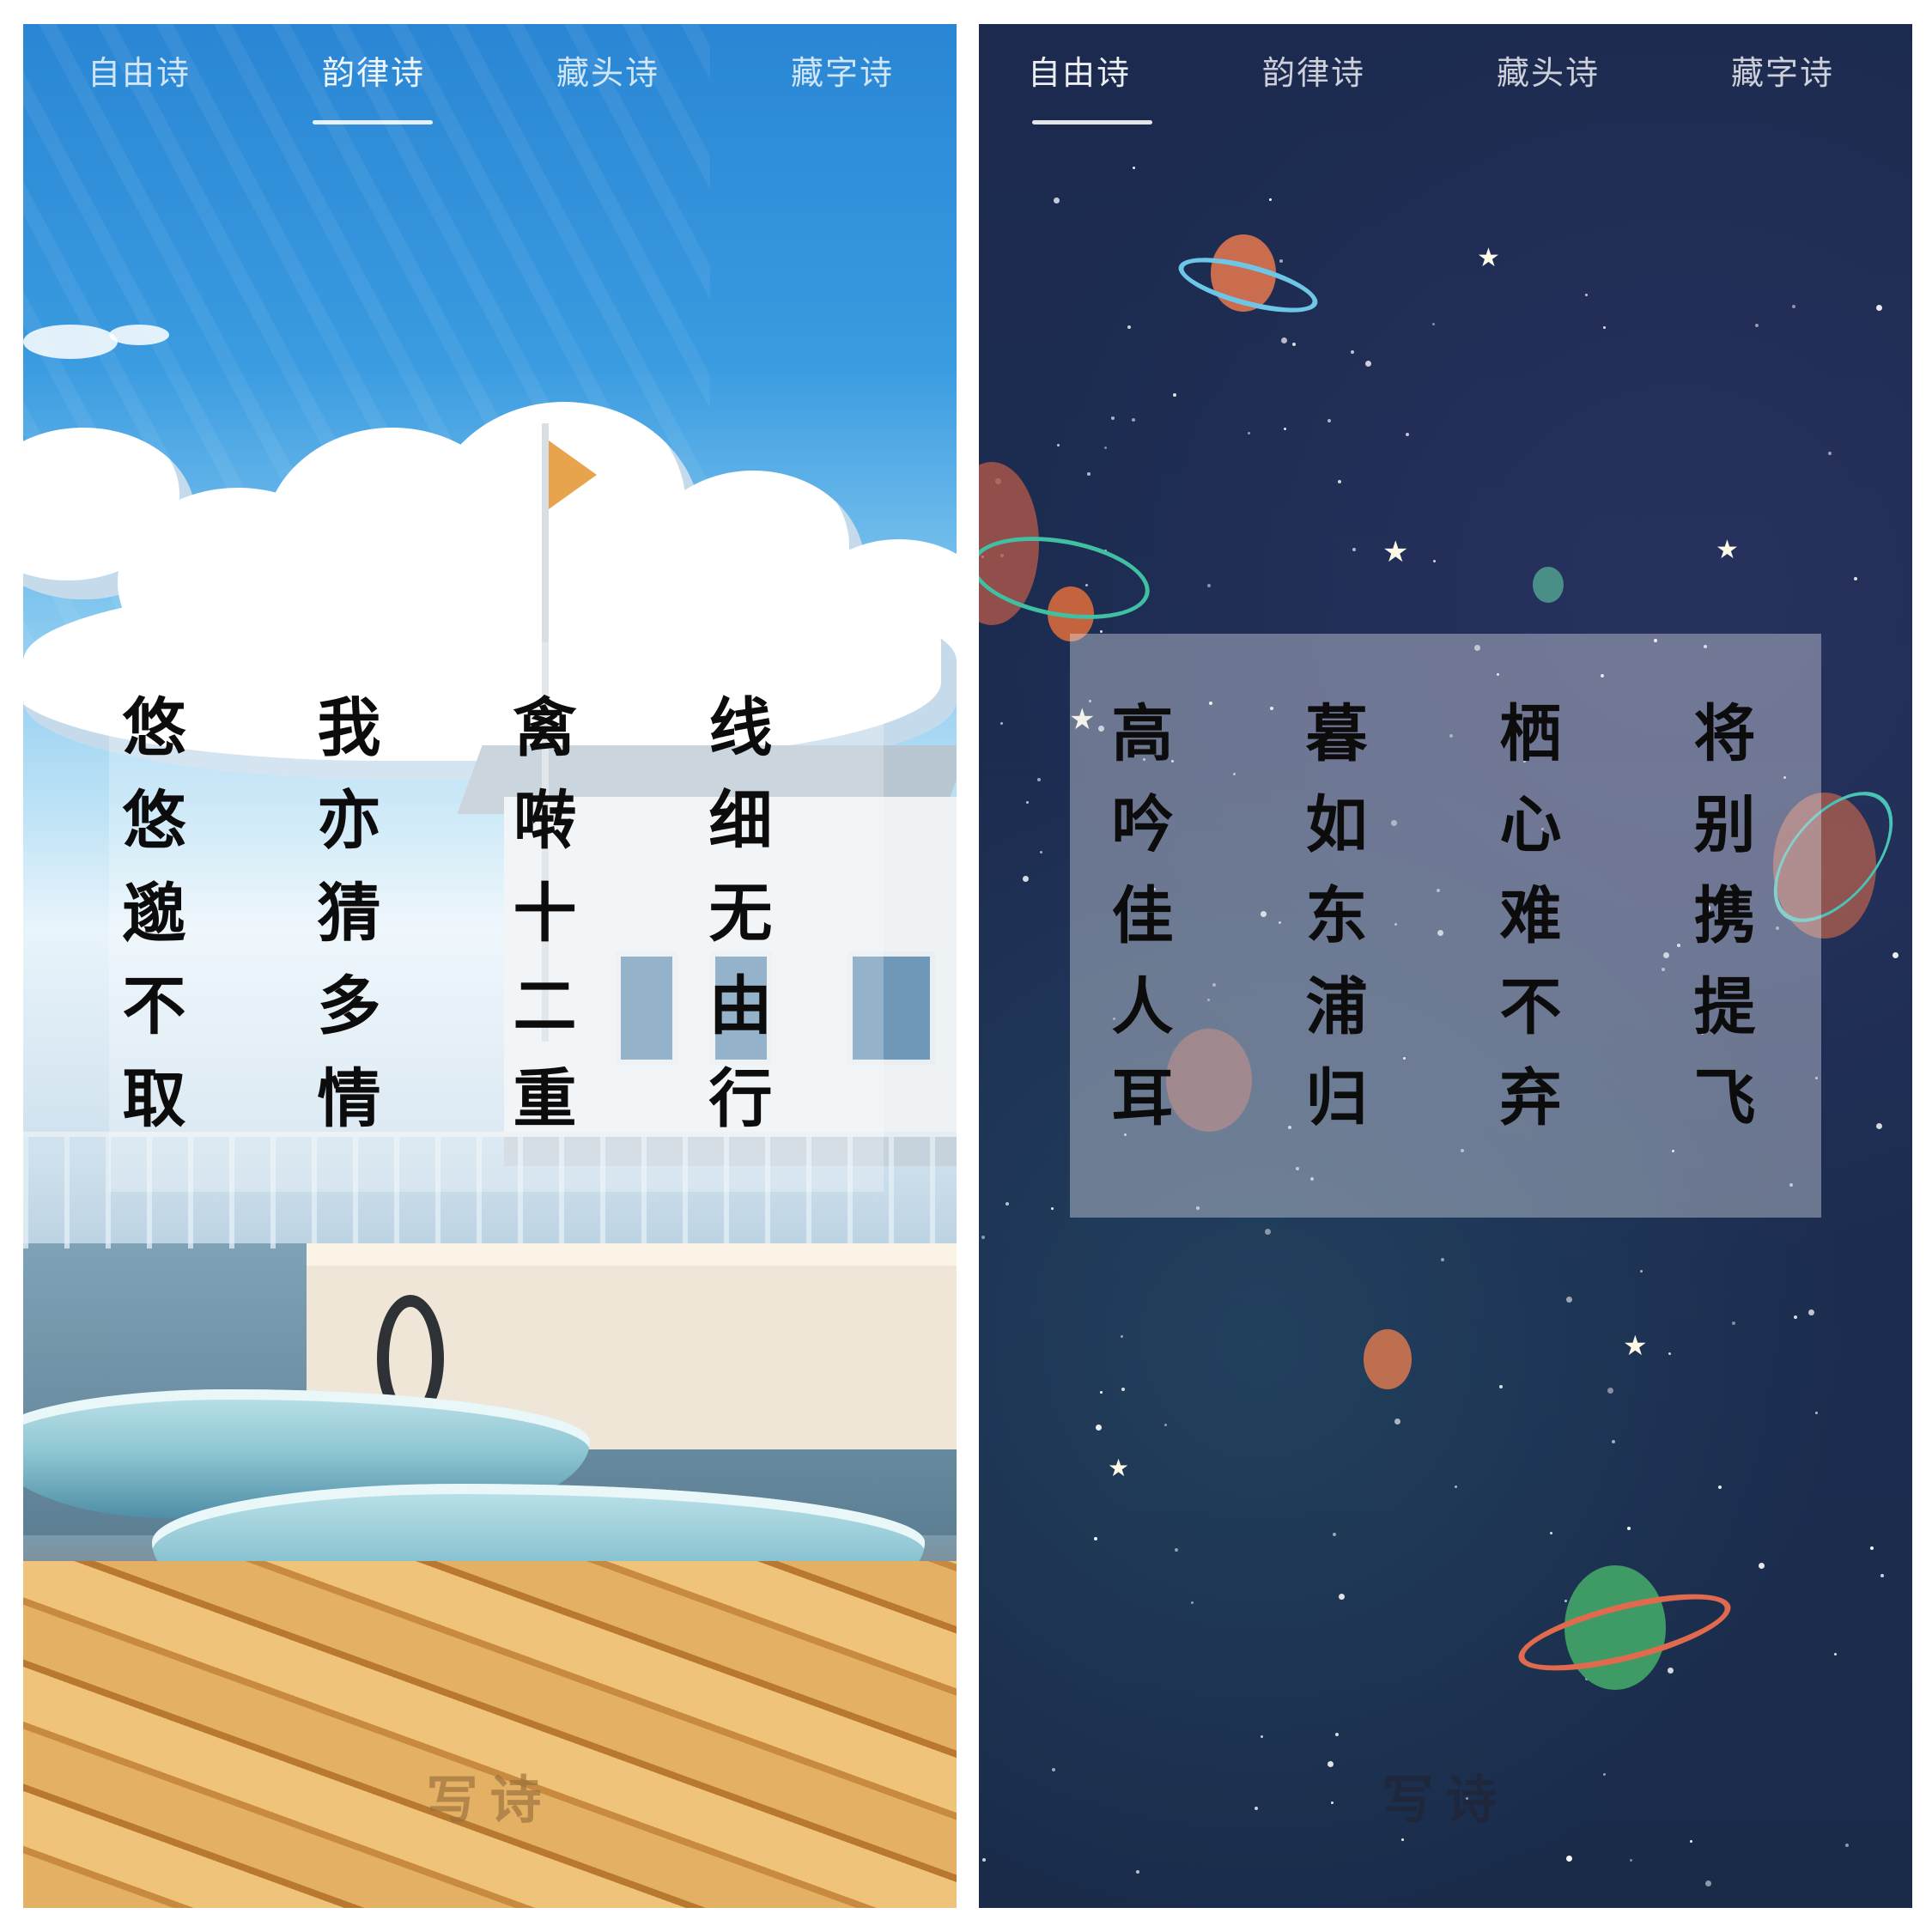 The width and height of the screenshot is (1932, 1932). Describe the element at coordinates (539, 925) in the screenshot. I see `poem-line-3: 禽啭十二重` at that location.